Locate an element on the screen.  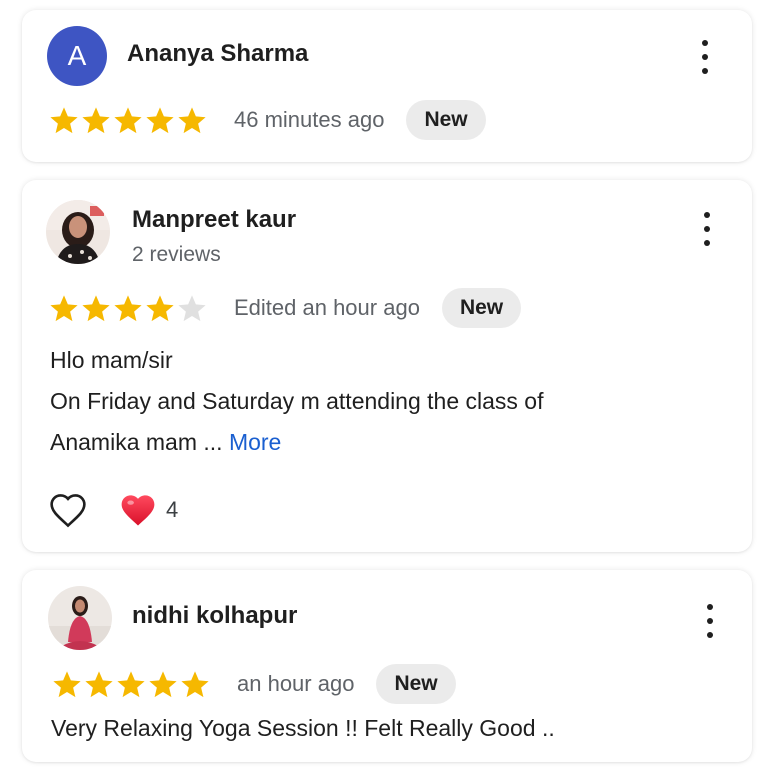
rating-row: 46 minutes ago New is located at coordinates (267, 120).